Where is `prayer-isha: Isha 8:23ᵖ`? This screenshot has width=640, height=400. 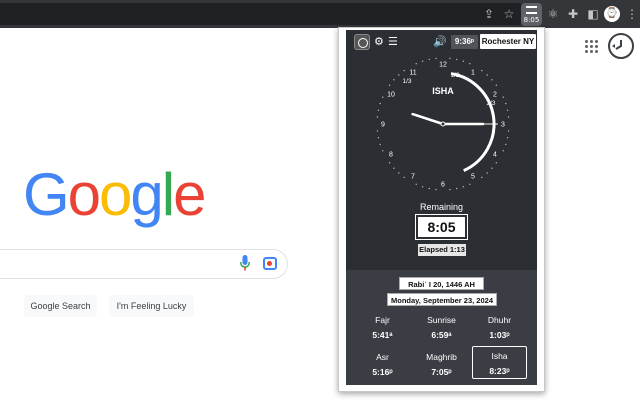
prayer-isha: Isha 8:23ᵖ is located at coordinates (499, 362).